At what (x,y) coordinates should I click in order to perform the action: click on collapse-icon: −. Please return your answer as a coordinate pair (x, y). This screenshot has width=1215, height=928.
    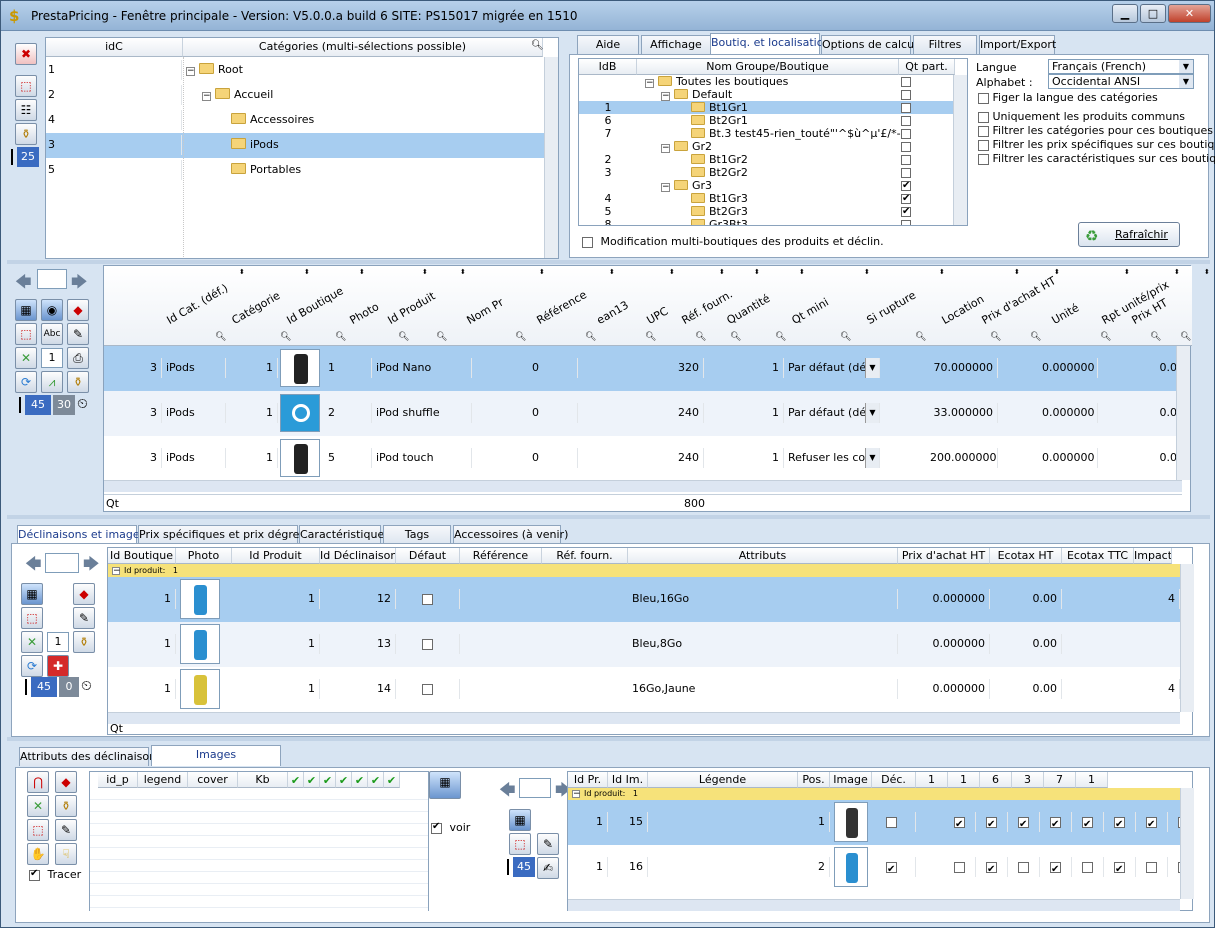
    Looking at the image, I should click on (665, 187).